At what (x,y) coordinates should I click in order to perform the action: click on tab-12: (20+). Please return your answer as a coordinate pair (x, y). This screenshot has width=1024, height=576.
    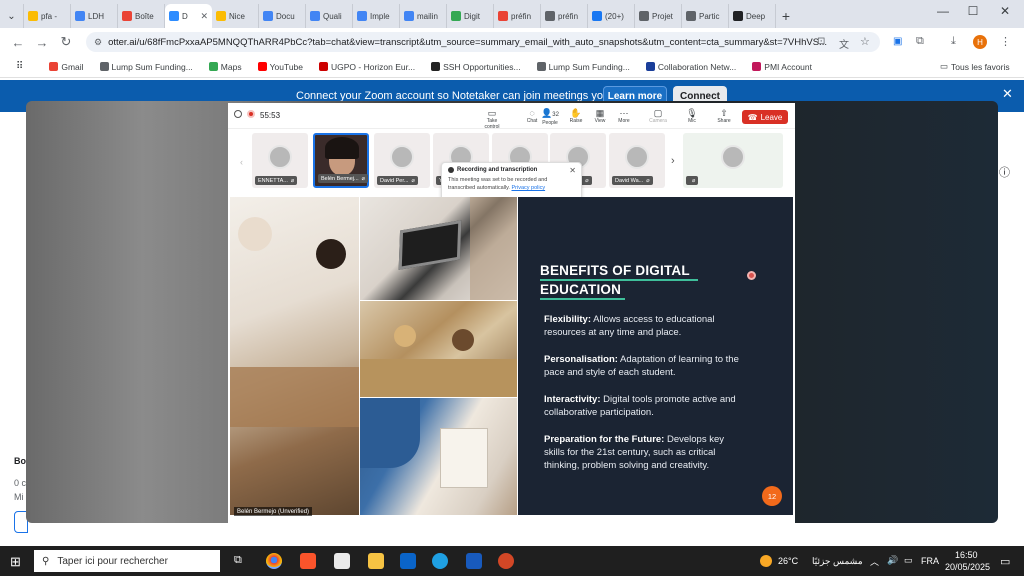
    Looking at the image, I should click on (611, 16).